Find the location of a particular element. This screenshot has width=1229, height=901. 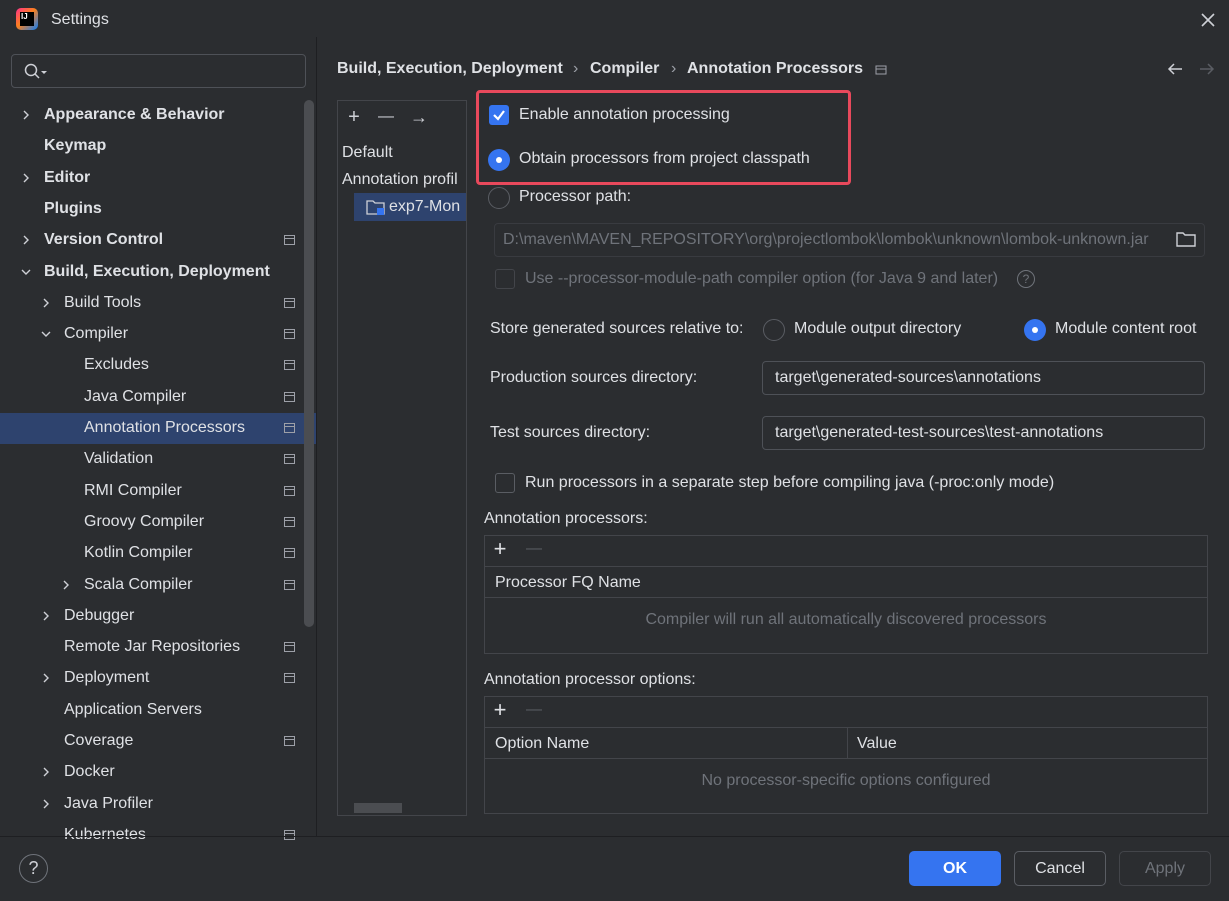

sidebar-item-compiler: Compiler is located at coordinates (158, 334).